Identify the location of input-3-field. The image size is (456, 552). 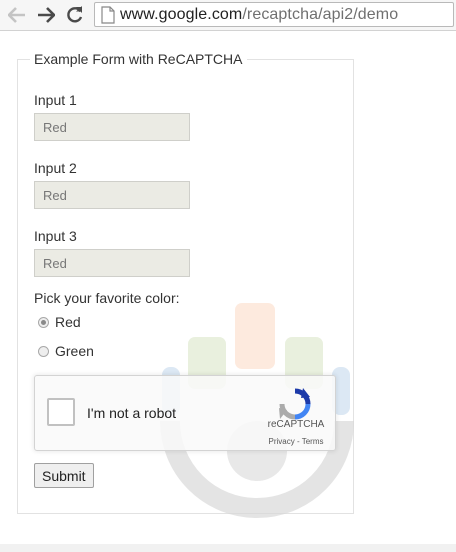
(112, 263).